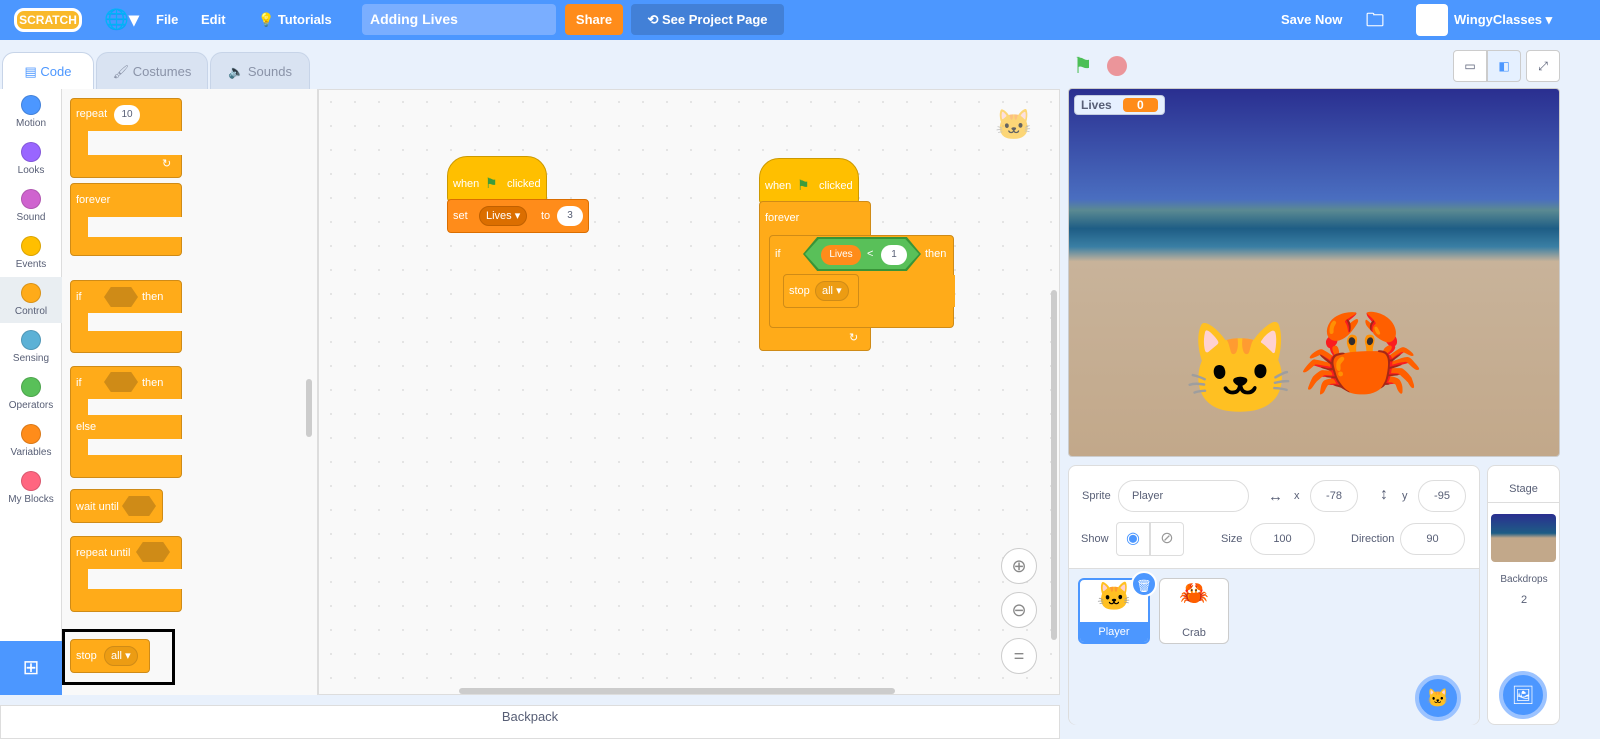 This screenshot has height=739, width=1600. Describe the element at coordinates (1361, 352) in the screenshot. I see `crab-sprite: 🦀` at that location.